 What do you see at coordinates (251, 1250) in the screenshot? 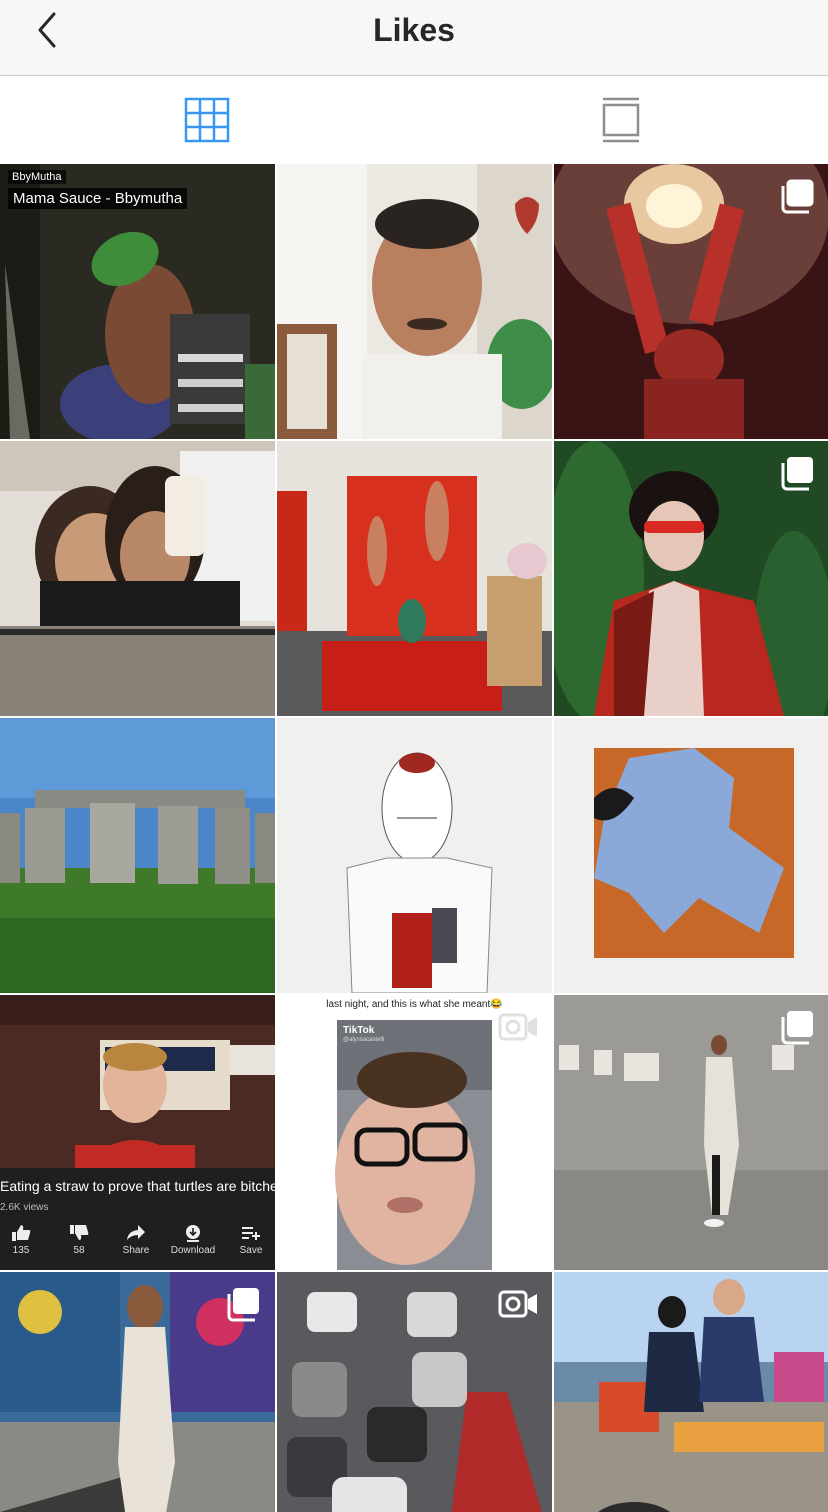
I see `save-label: Save` at bounding box center [251, 1250].